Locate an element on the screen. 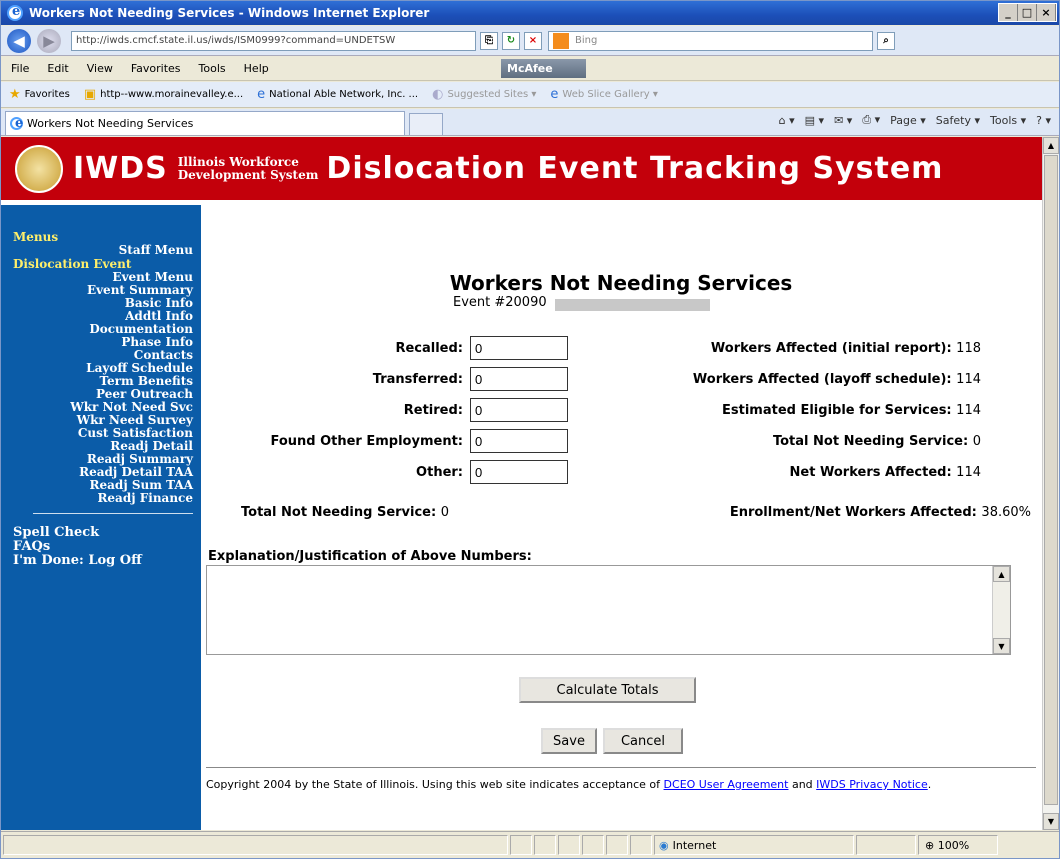 This screenshot has height=859, width=1060. mcafee-button: McAfee is located at coordinates (543, 68).